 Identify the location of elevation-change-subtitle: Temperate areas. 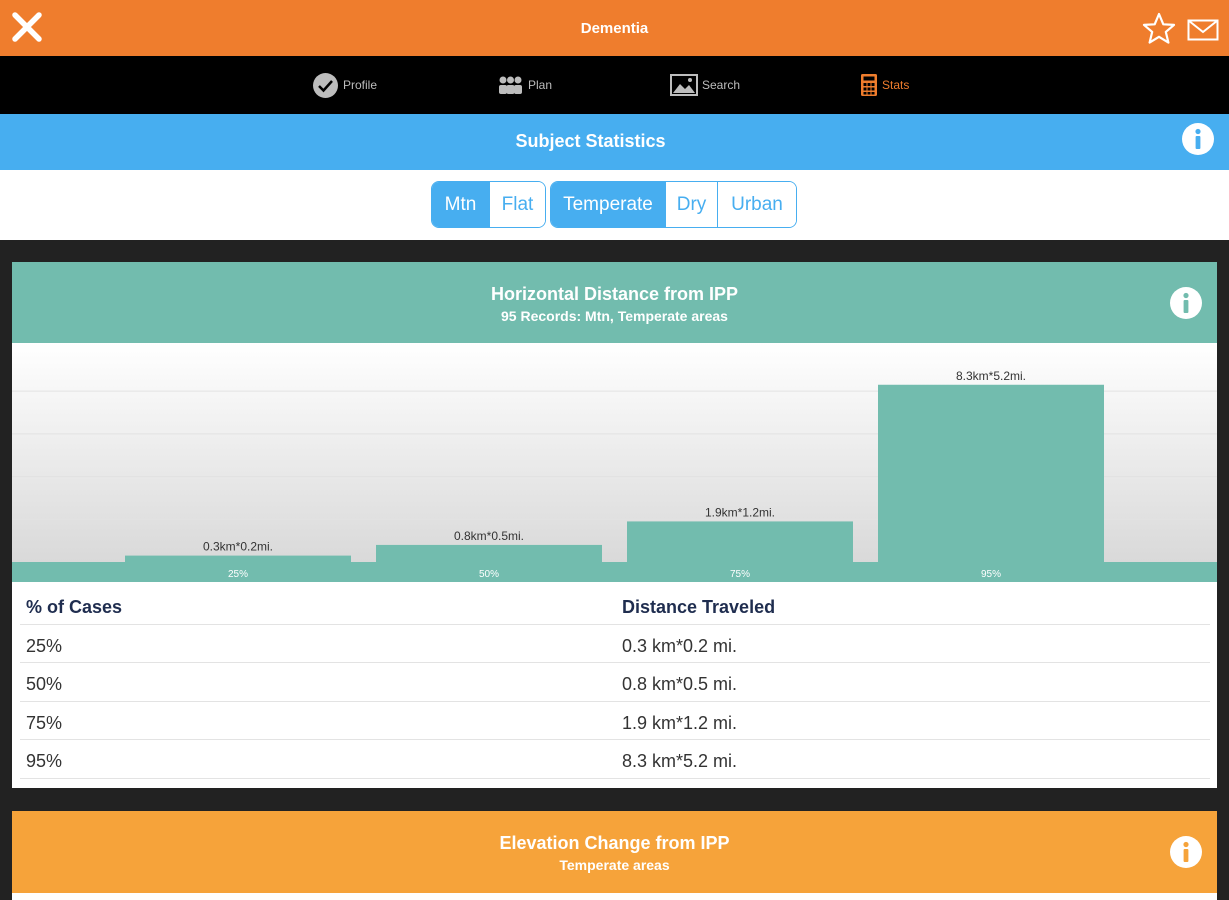
(614, 865).